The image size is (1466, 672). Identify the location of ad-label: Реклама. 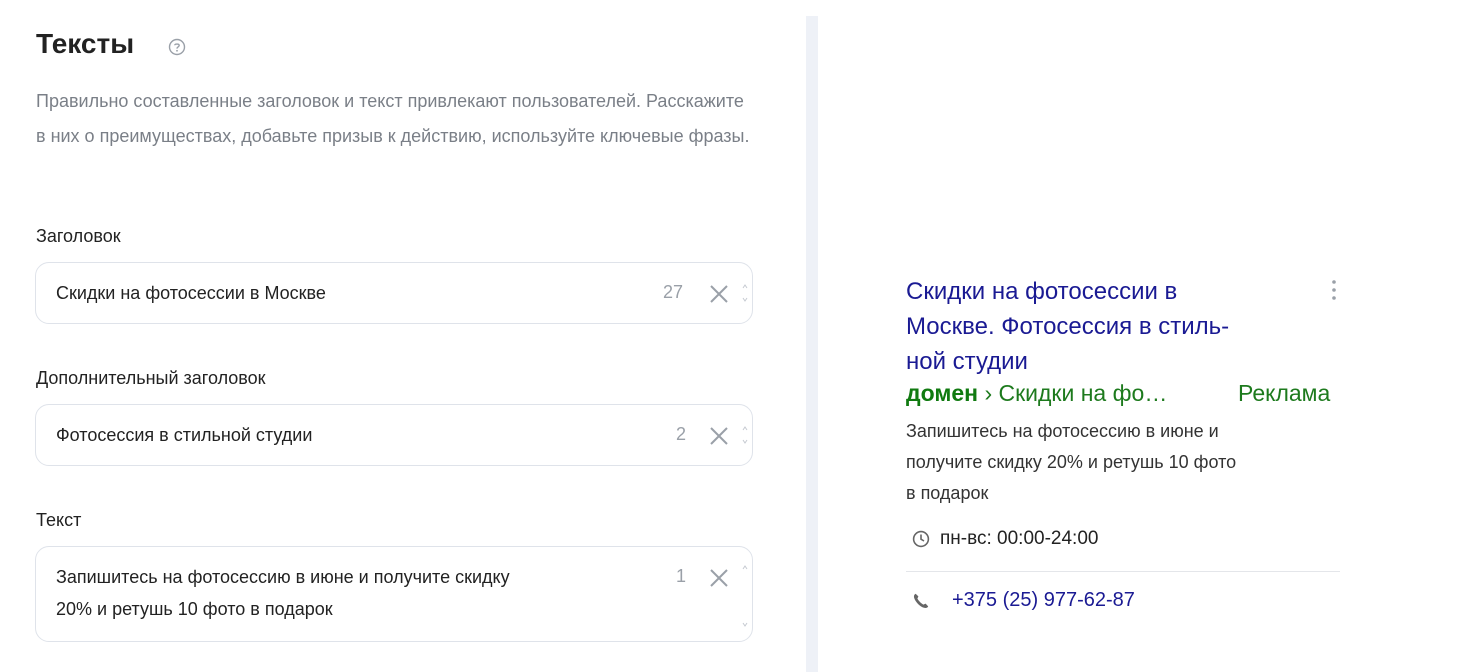
(1284, 393).